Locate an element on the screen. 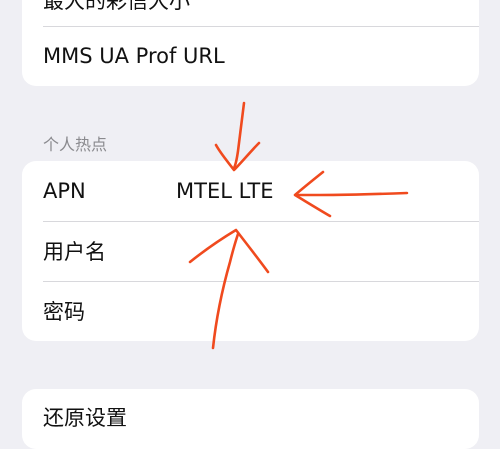 The image size is (500, 449). up-arrow-annotation is located at coordinates (229, 289).